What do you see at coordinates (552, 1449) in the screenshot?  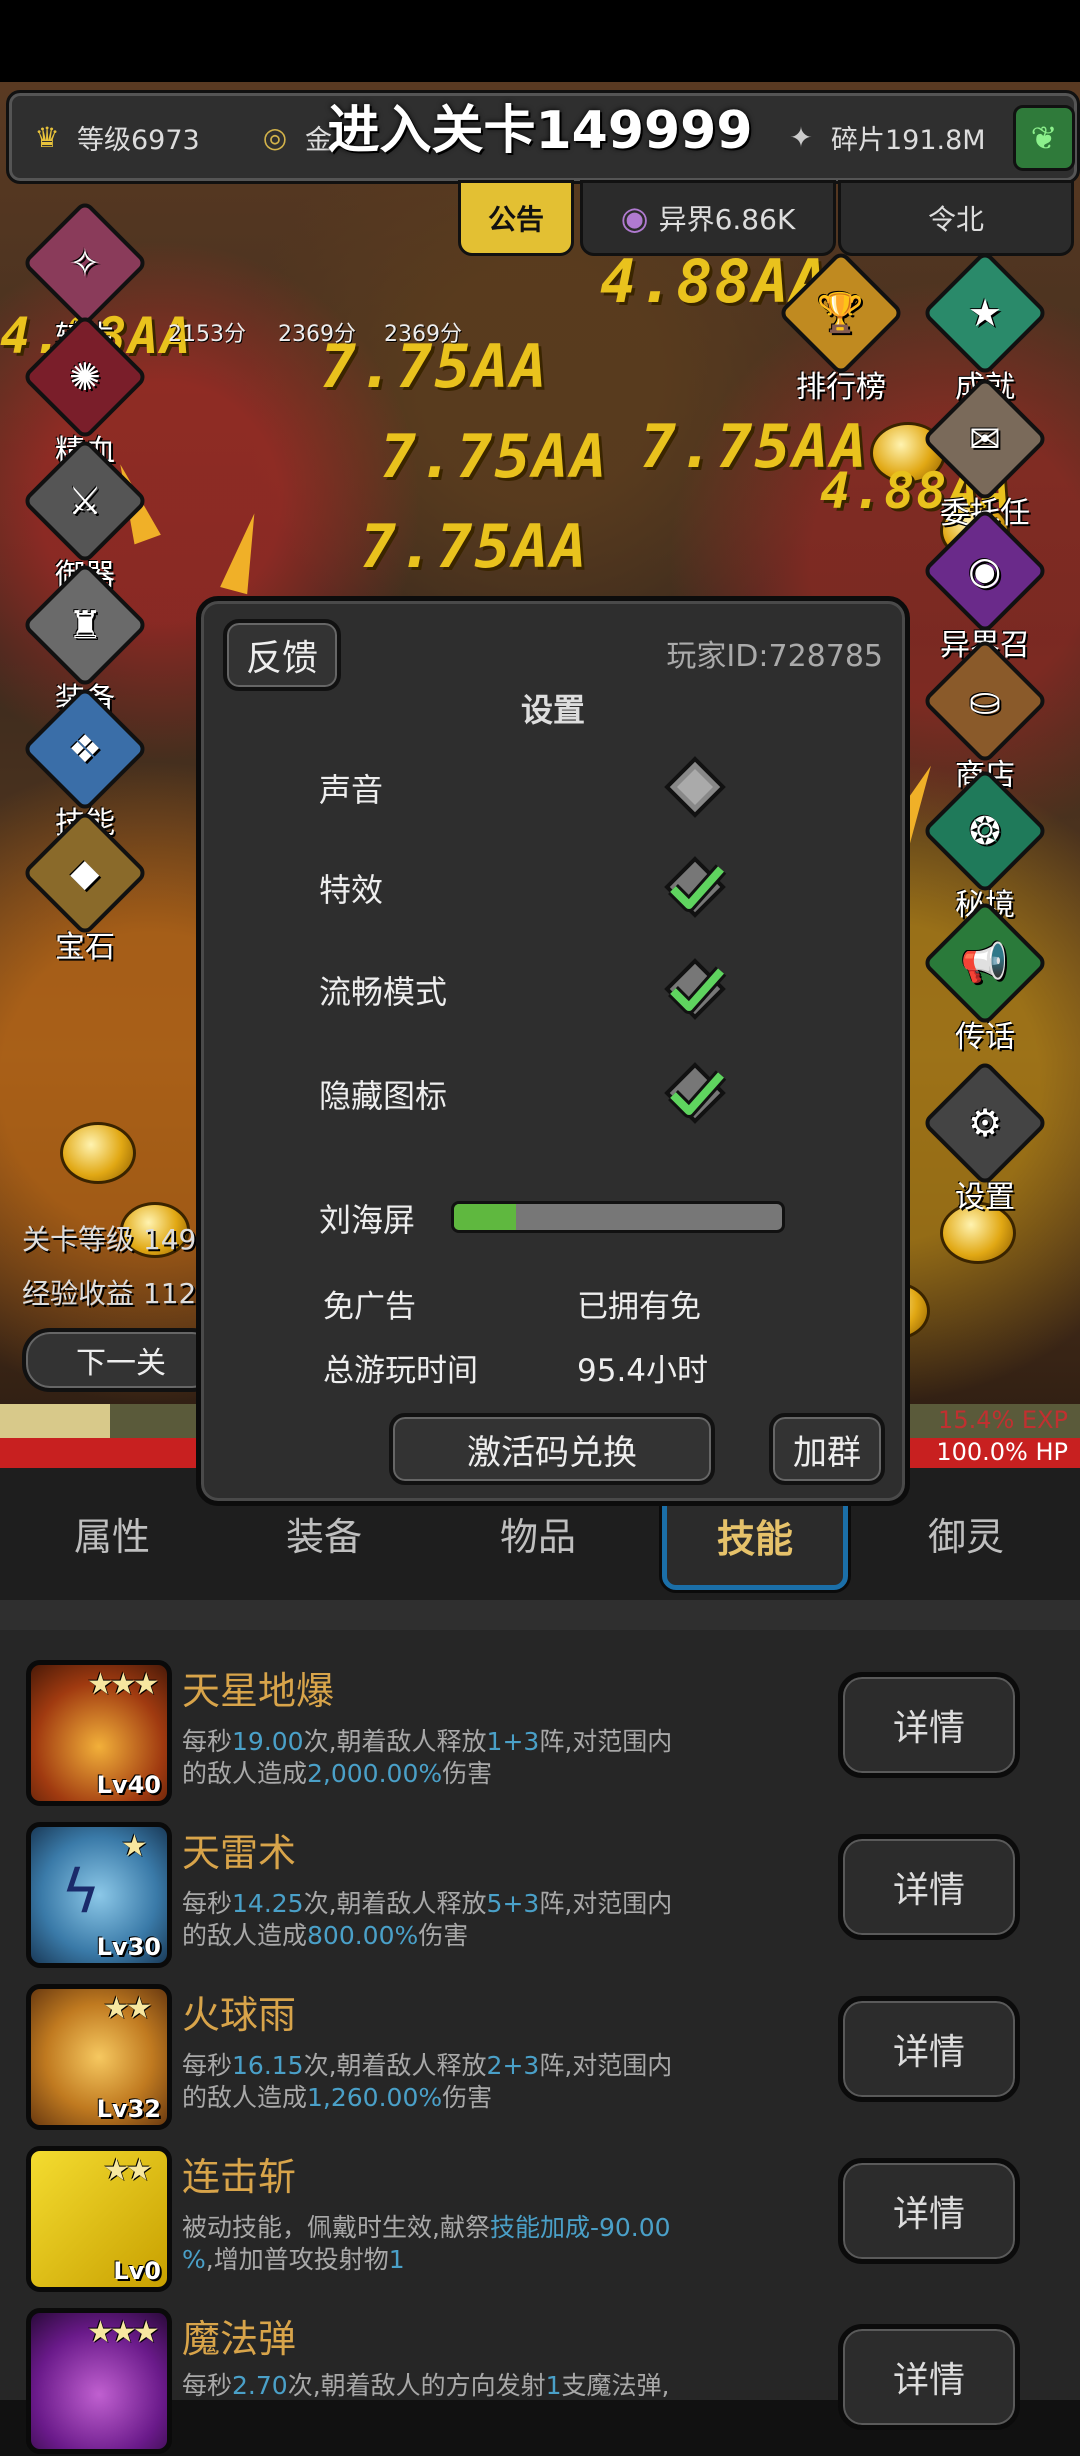 I see `redeem-code-button: 激活码兑换` at bounding box center [552, 1449].